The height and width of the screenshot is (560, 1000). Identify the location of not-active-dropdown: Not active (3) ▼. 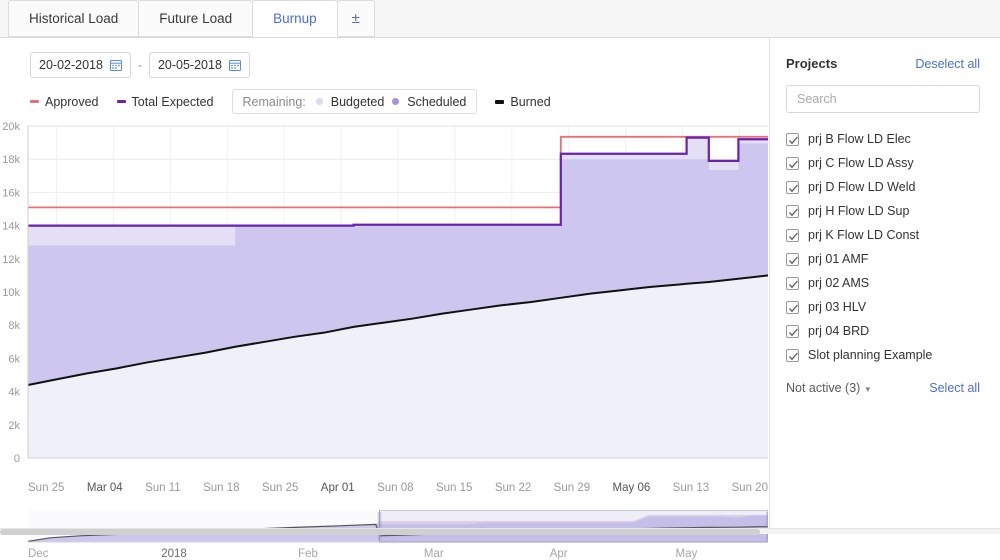
(829, 388).